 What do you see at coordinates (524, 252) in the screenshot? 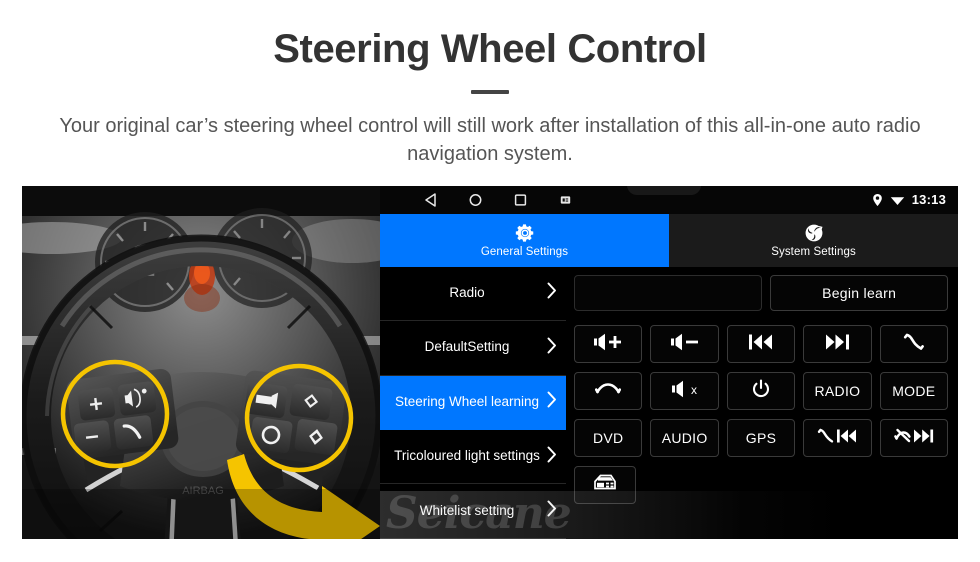
I see `tab-general-settings-label: General Settings` at bounding box center [524, 252].